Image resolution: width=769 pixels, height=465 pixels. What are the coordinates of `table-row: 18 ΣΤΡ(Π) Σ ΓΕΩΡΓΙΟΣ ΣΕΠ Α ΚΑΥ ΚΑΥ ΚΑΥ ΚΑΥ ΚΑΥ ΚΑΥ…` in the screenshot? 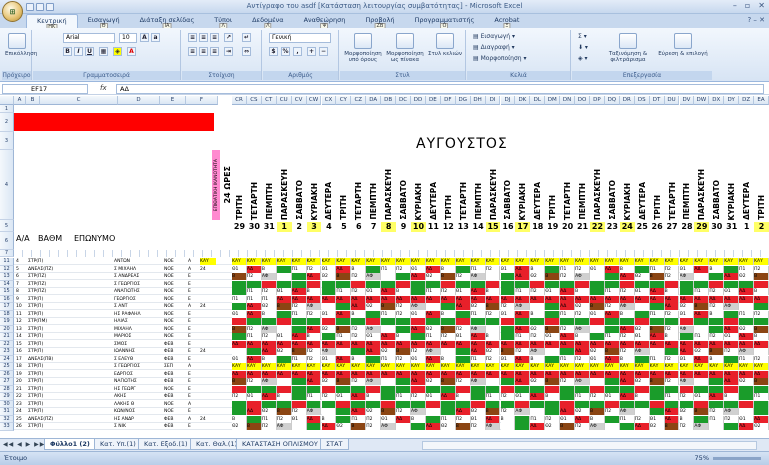 It's located at (391, 366).